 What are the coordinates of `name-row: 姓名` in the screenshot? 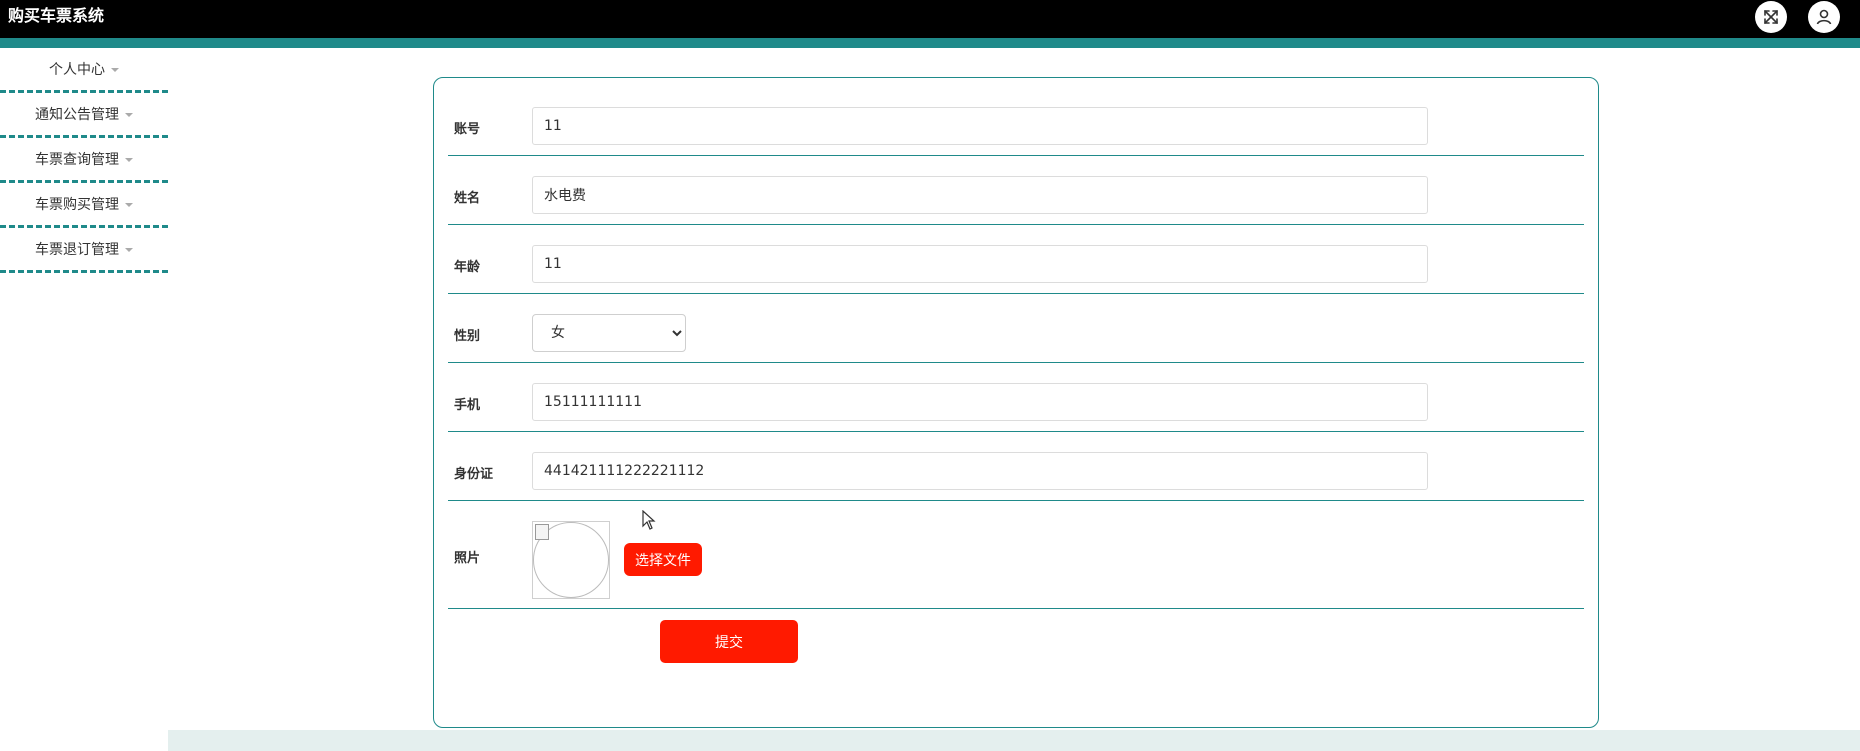 It's located at (1016, 190).